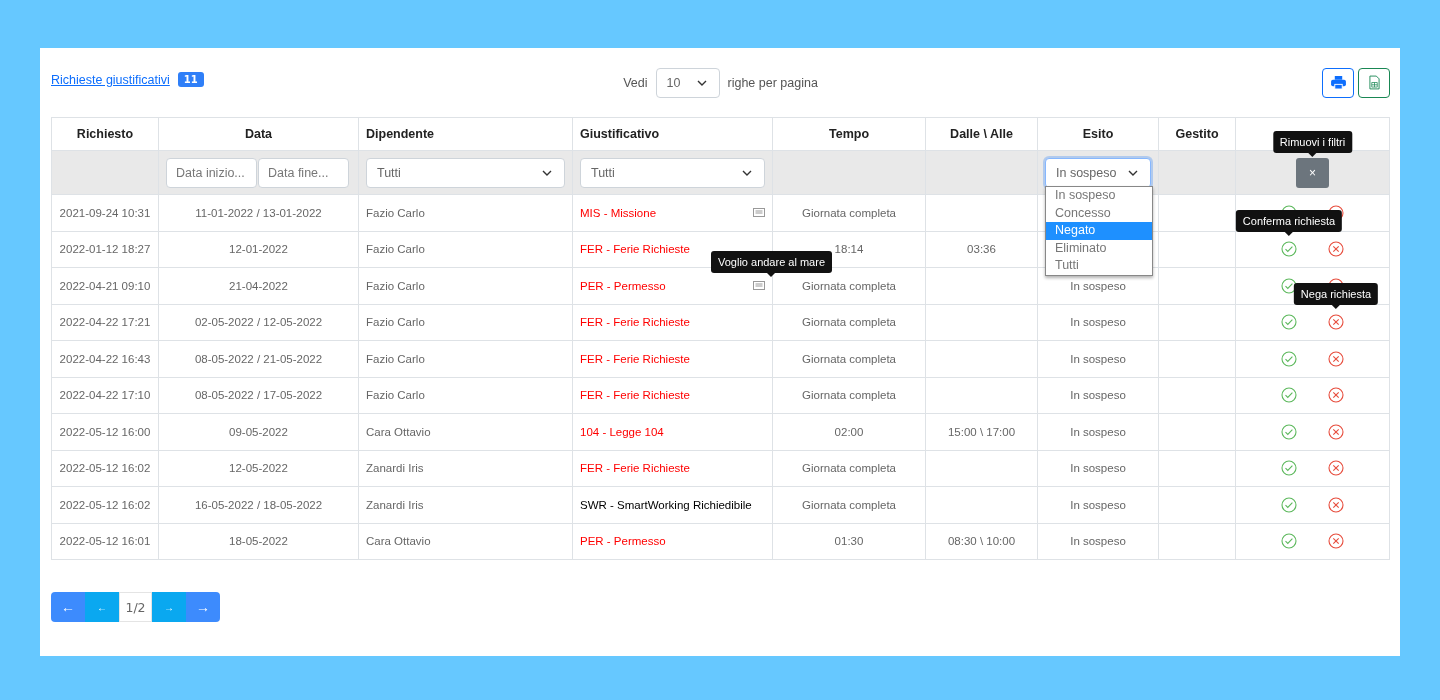  Describe the element at coordinates (981, 249) in the screenshot. I see `table-cell: 03:36` at that location.